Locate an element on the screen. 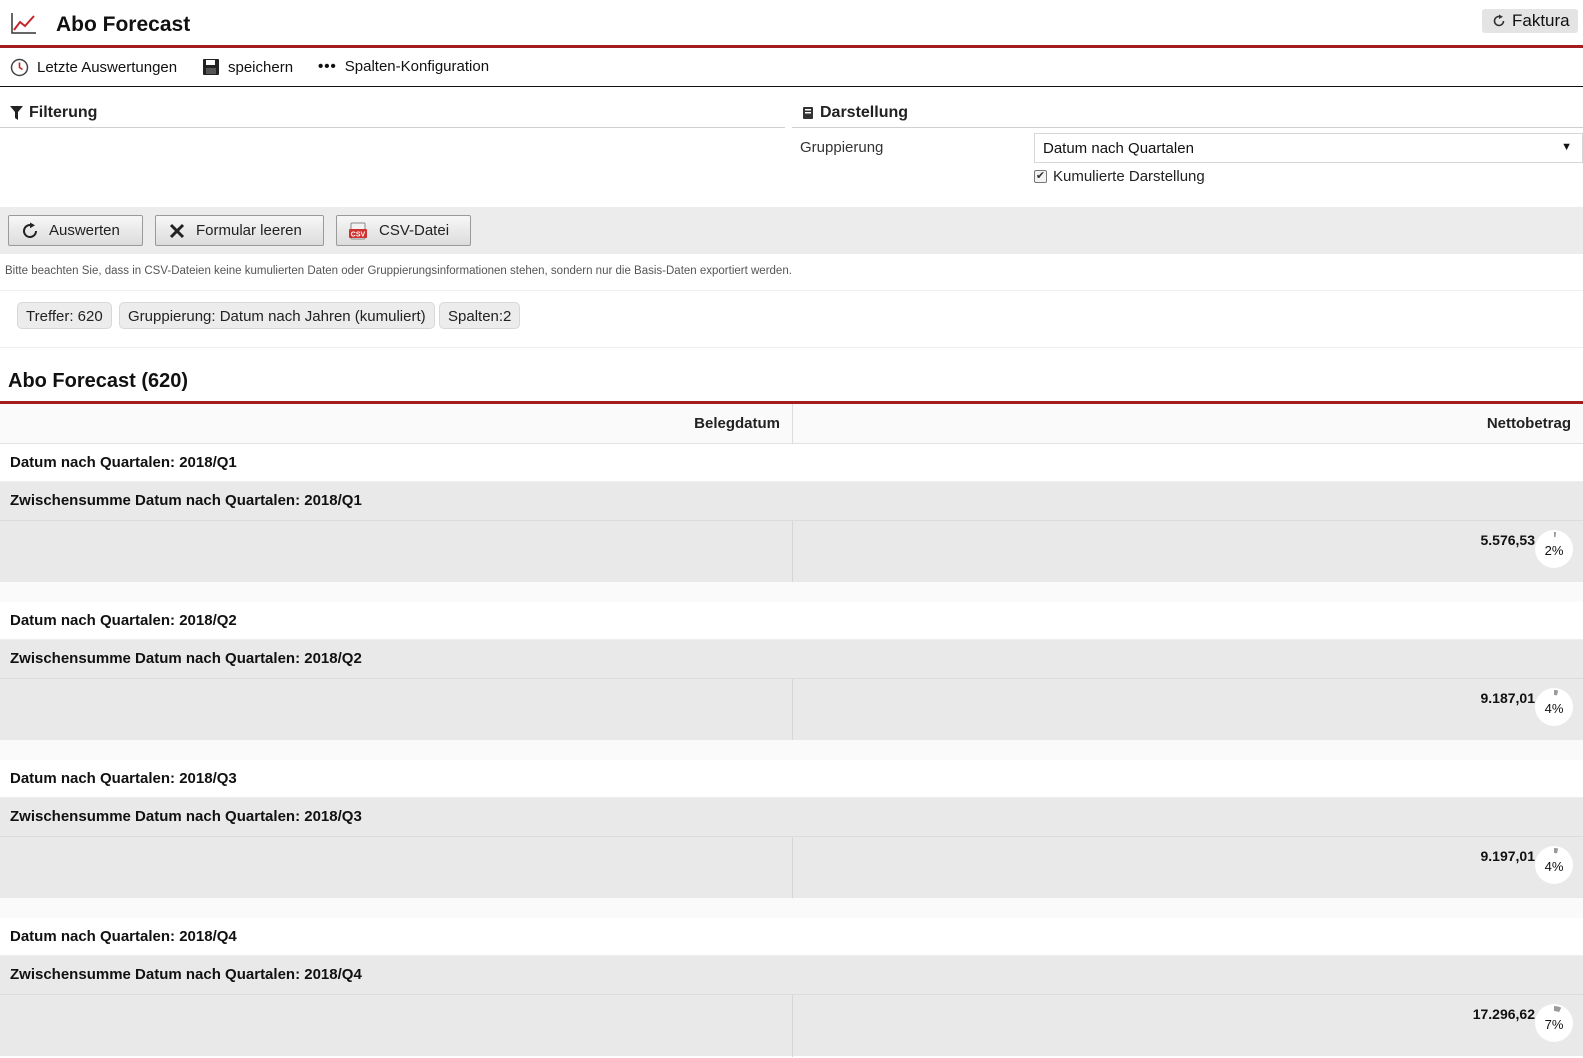 This screenshot has height=1058, width=1583. csv-export-label: CSV-Datei is located at coordinates (414, 230).